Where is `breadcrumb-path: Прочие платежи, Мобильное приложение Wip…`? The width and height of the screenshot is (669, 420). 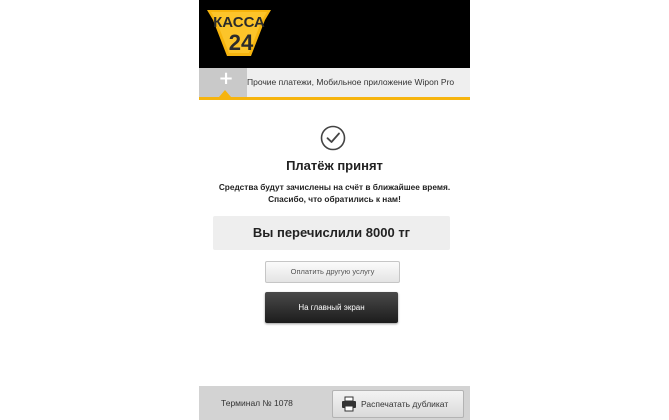
breadcrumb-path: Прочие платежи, Мобильное приложение Wip… is located at coordinates (351, 82).